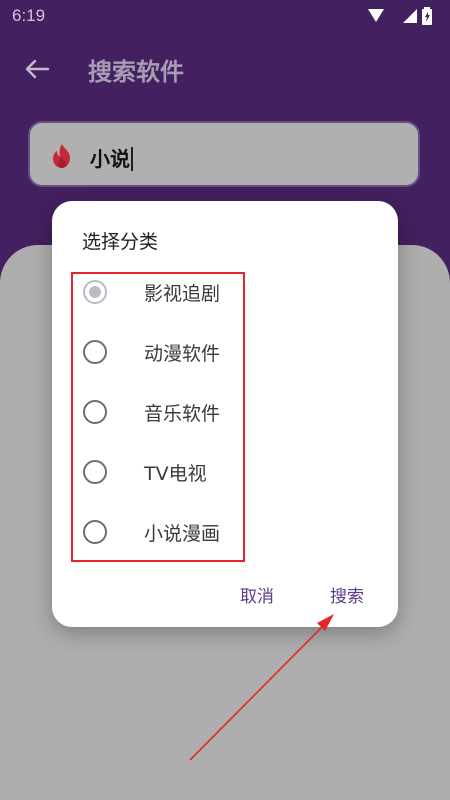  I want to click on status-icons, so click(400, 16).